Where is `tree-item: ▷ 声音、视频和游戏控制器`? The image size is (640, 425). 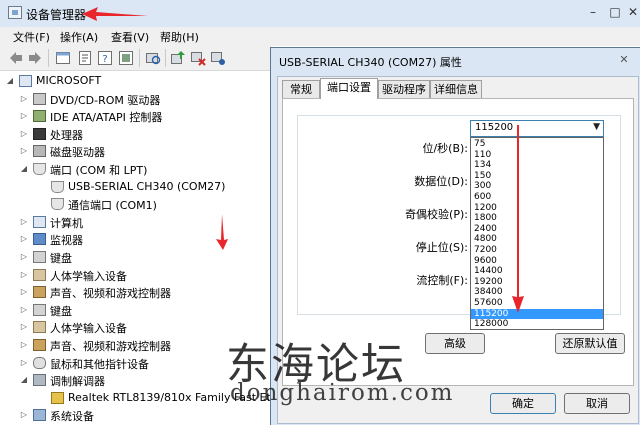 tree-item: ▷ 声音、视频和游戏控制器 is located at coordinates (136, 292).